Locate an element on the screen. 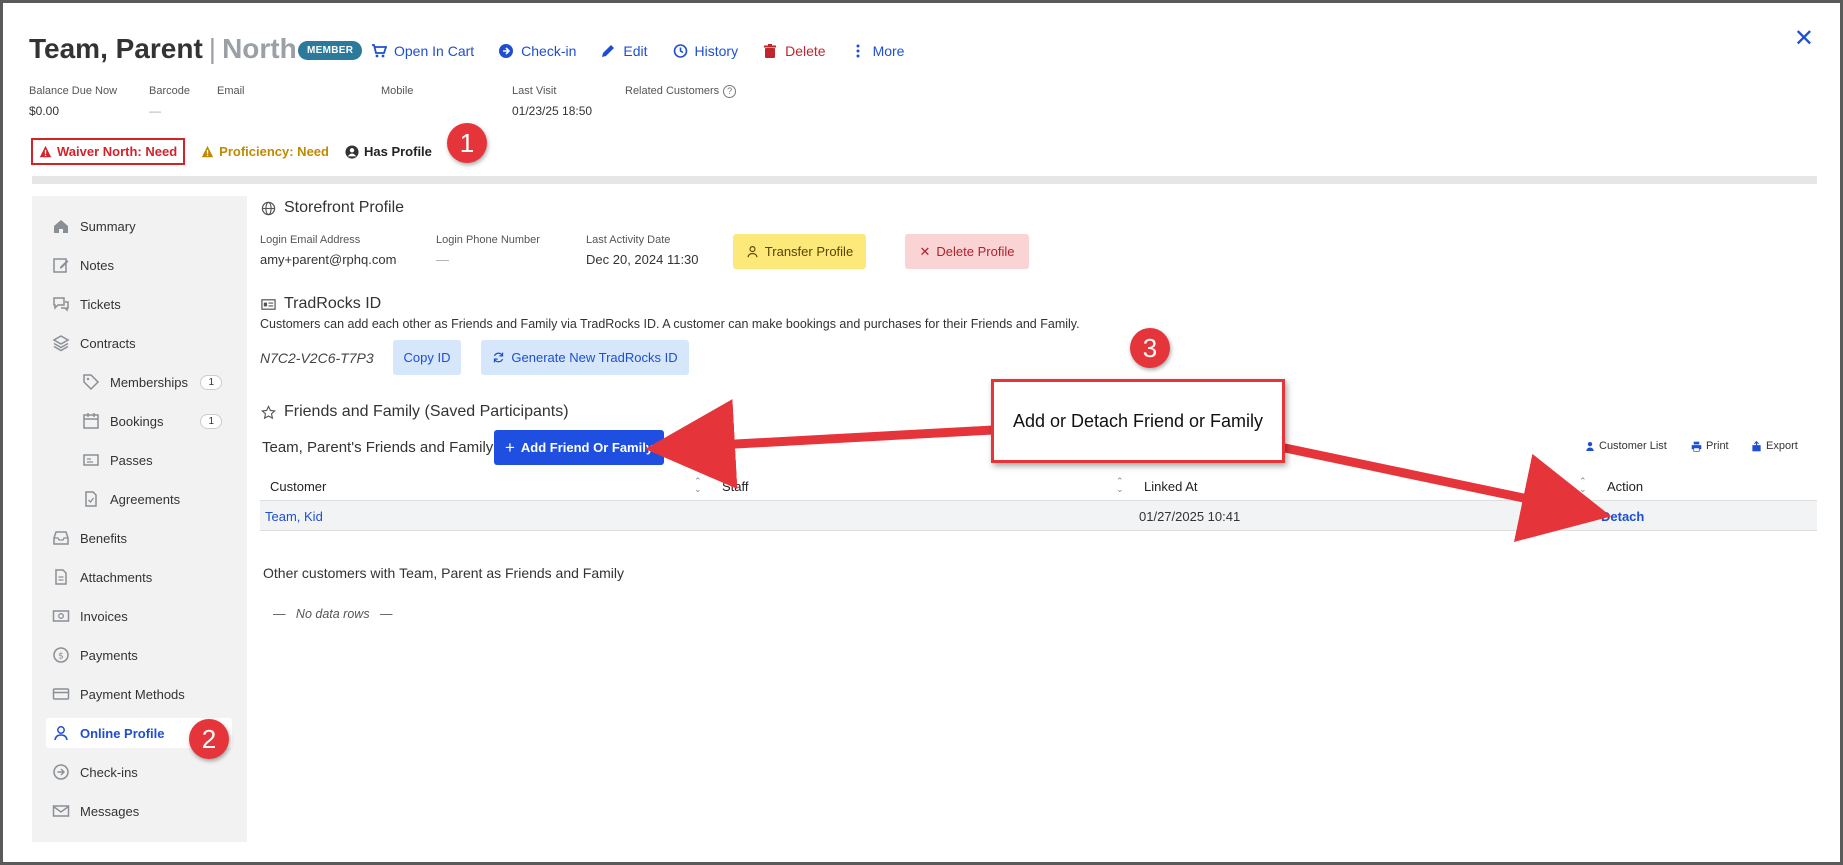  delete-button: Delete is located at coordinates (794, 51).